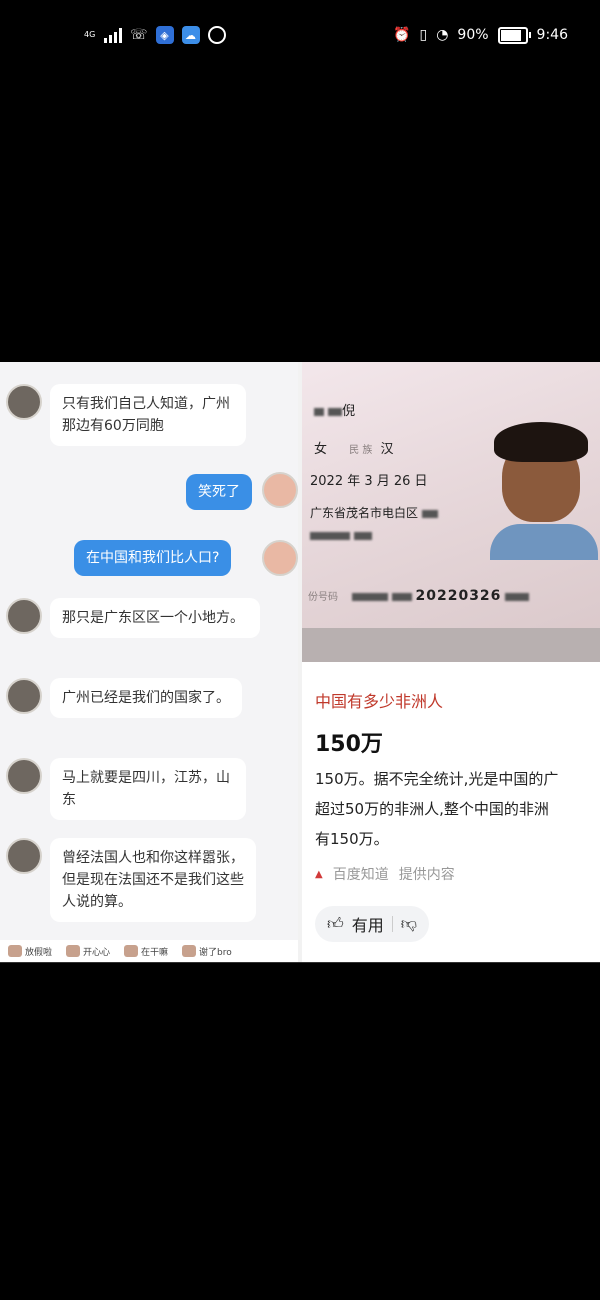  I want to click on address-text: 广东省茂名市电白区, so click(364, 513).